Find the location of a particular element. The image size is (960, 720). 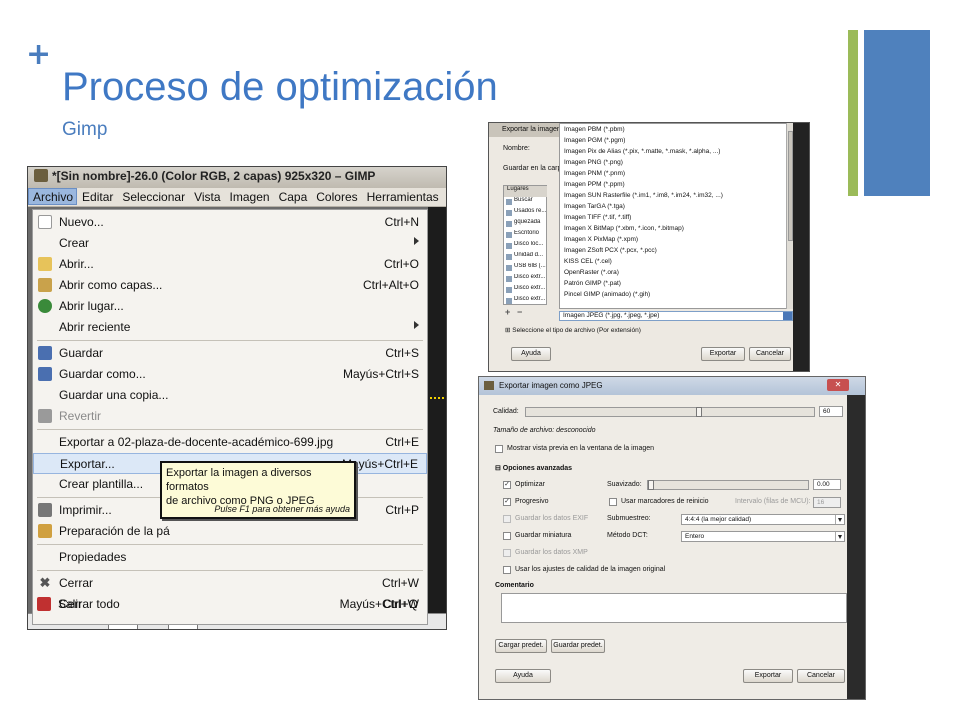

remove-place-icon: − is located at coordinates (519, 312).